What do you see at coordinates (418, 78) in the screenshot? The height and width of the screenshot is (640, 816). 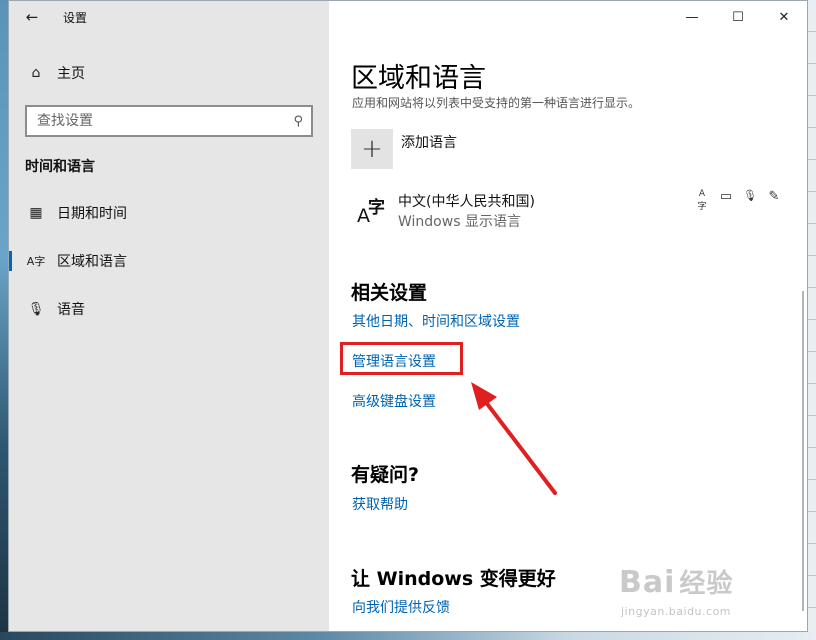 I see `page-title: 区域和语言` at bounding box center [418, 78].